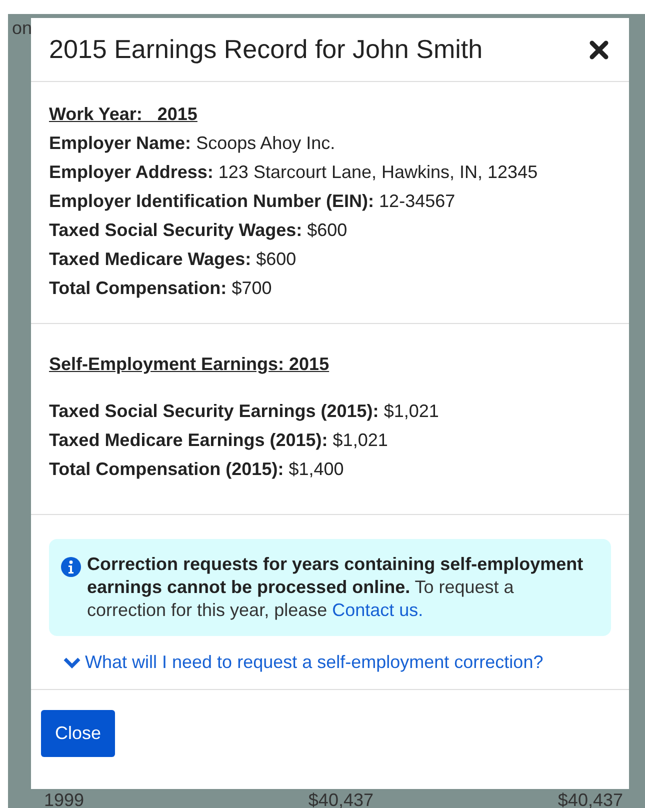 The image size is (645, 808). I want to click on info-icon, so click(71, 567).